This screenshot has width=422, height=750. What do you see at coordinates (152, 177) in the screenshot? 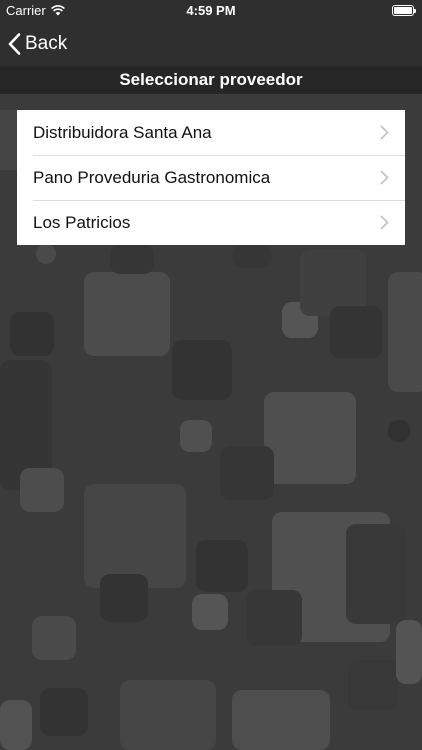
I see `supplier-label: Pano Proveduria Gastronomica` at bounding box center [152, 177].